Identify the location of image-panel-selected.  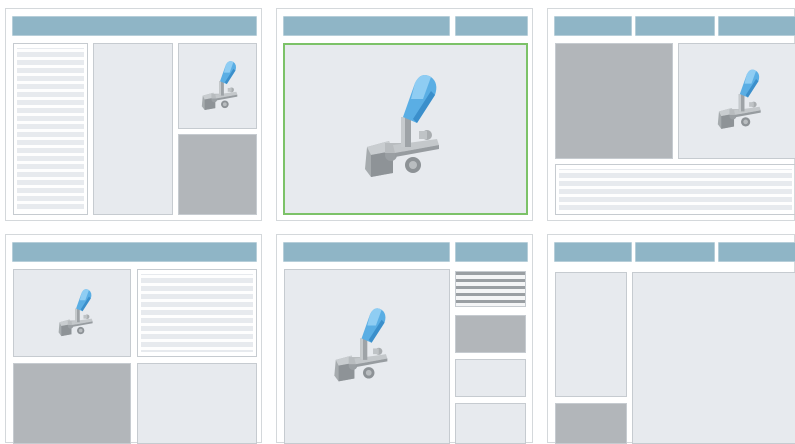
(405, 129).